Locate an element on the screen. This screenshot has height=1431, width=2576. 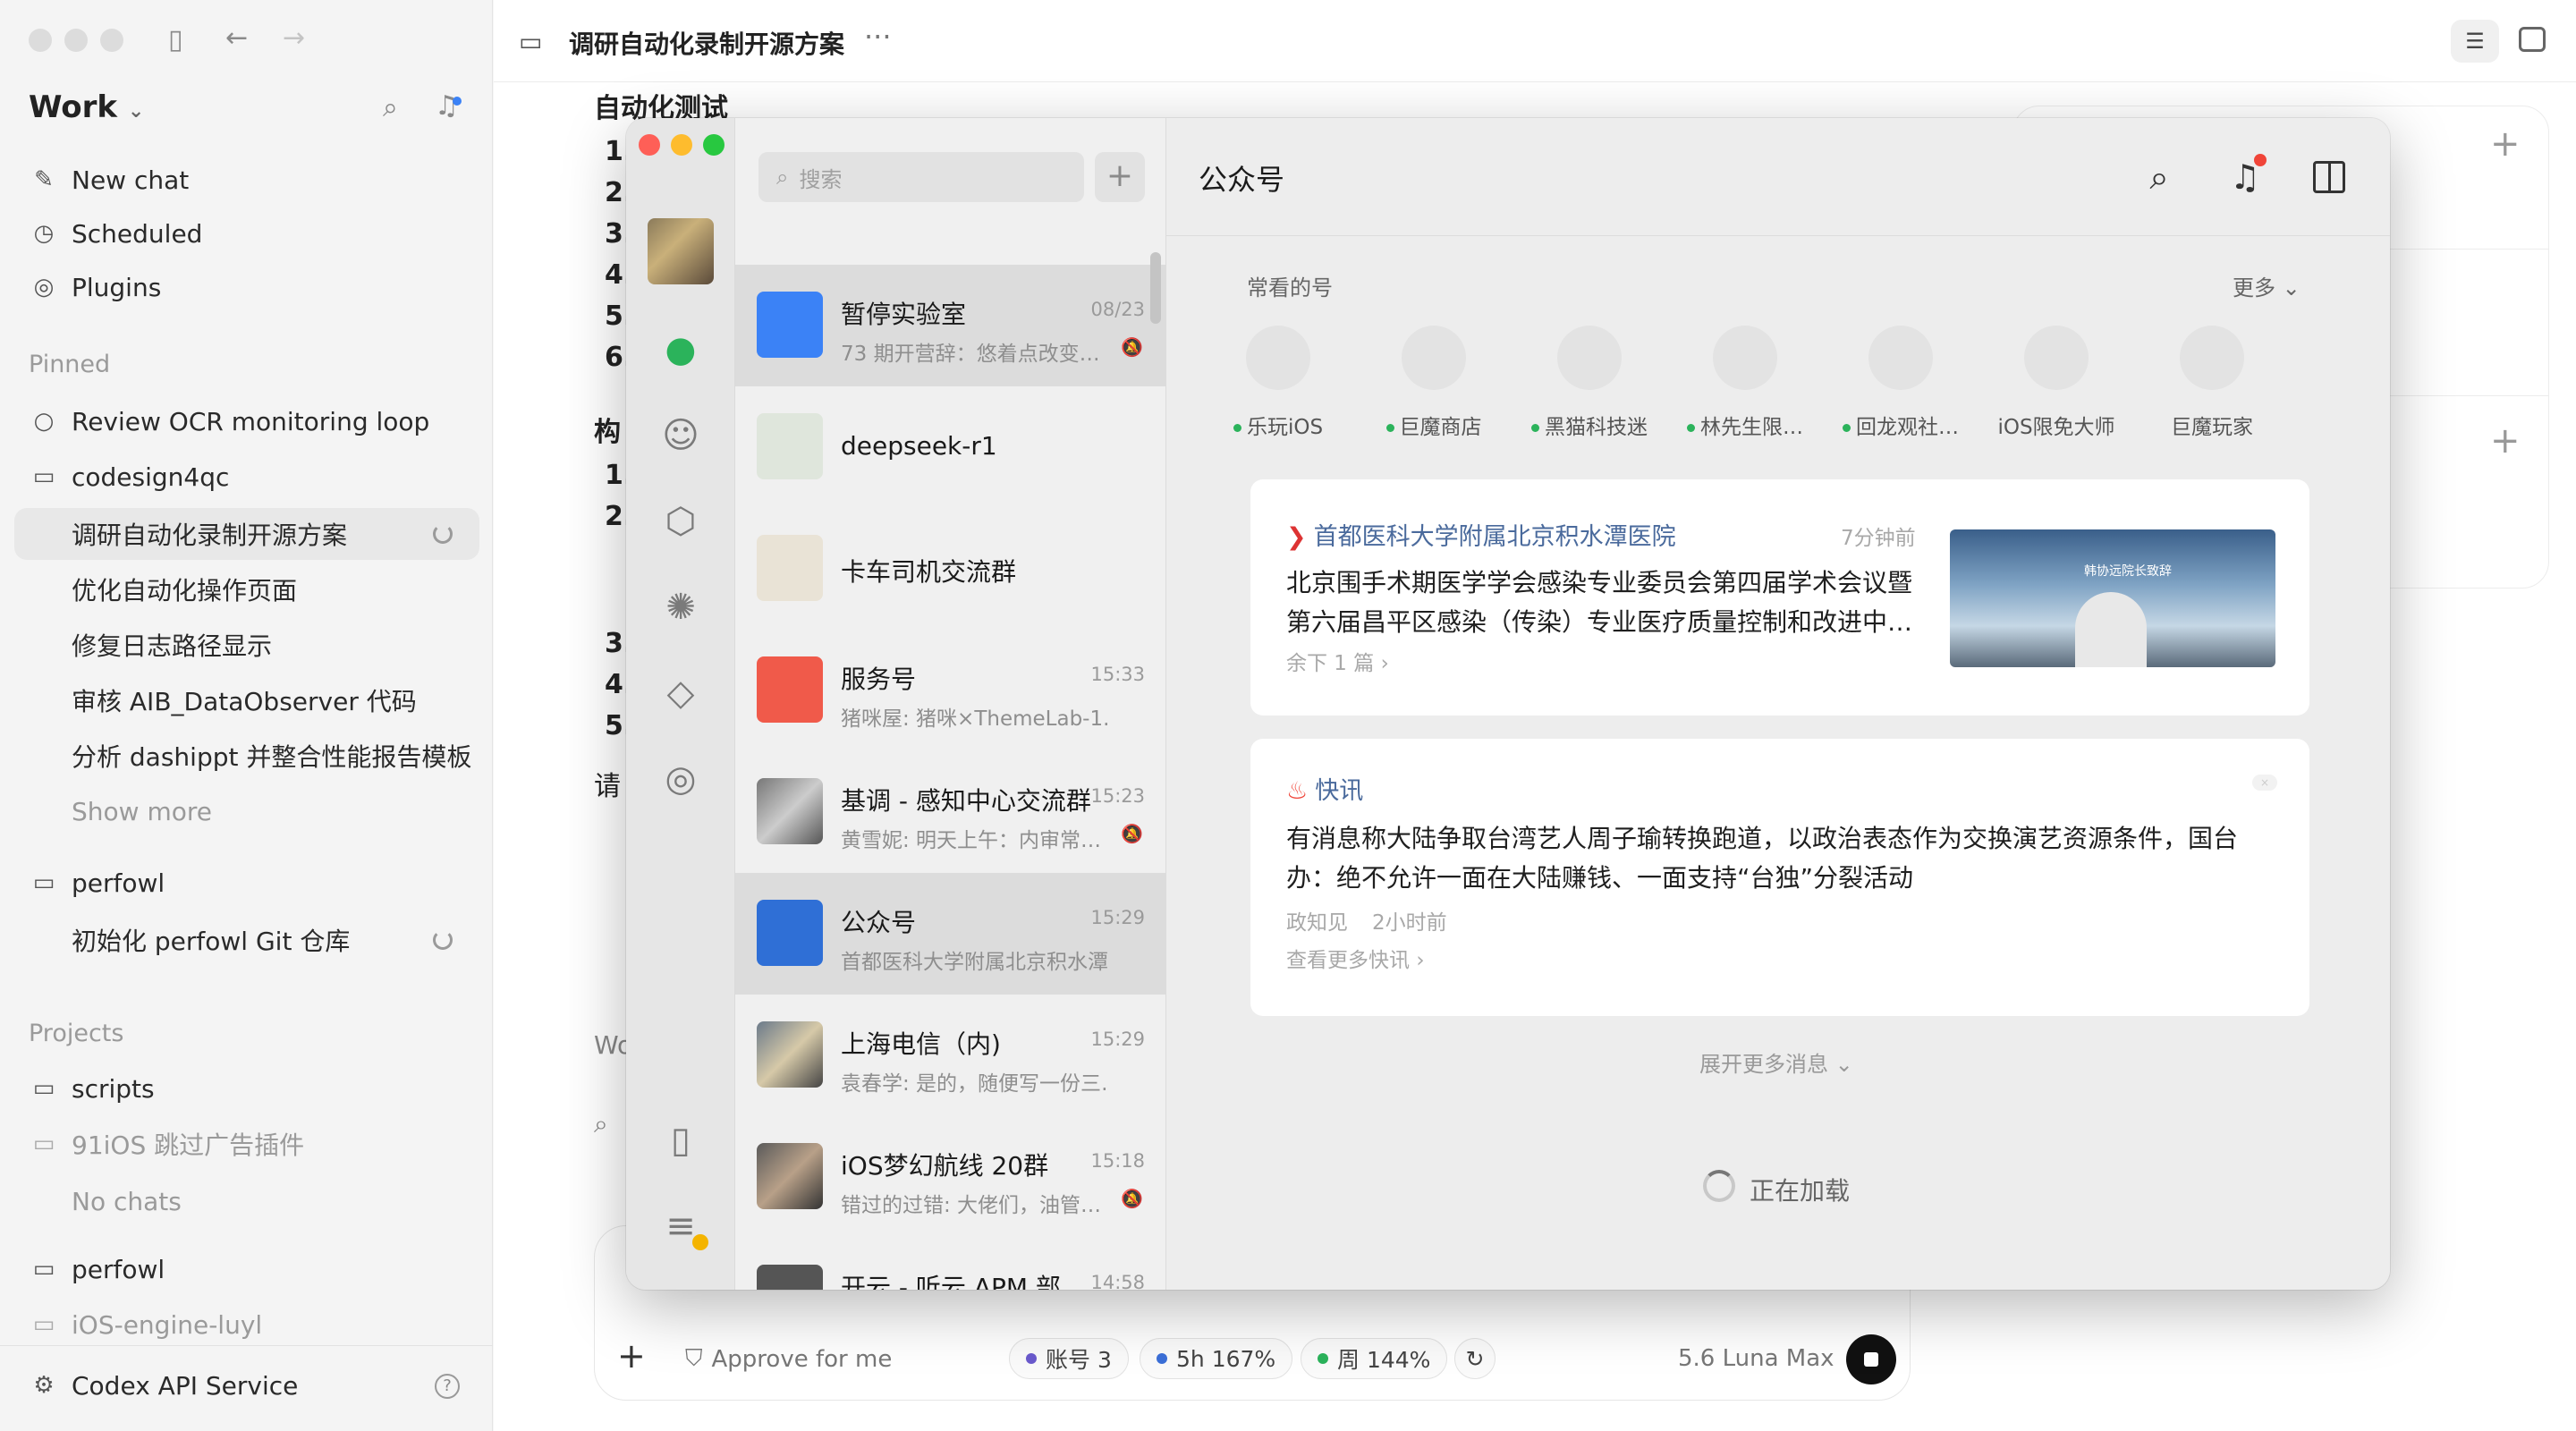
more-flash-news-link: 查看更多快讯 › is located at coordinates (1355, 958).